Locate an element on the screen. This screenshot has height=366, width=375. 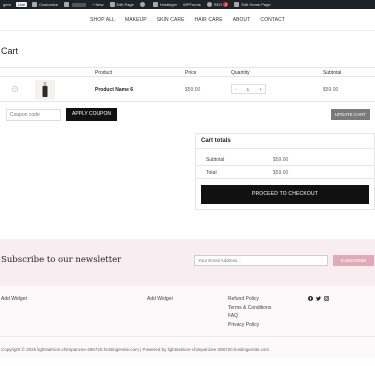
cart-totals-title: Cart totals is located at coordinates (216, 141).